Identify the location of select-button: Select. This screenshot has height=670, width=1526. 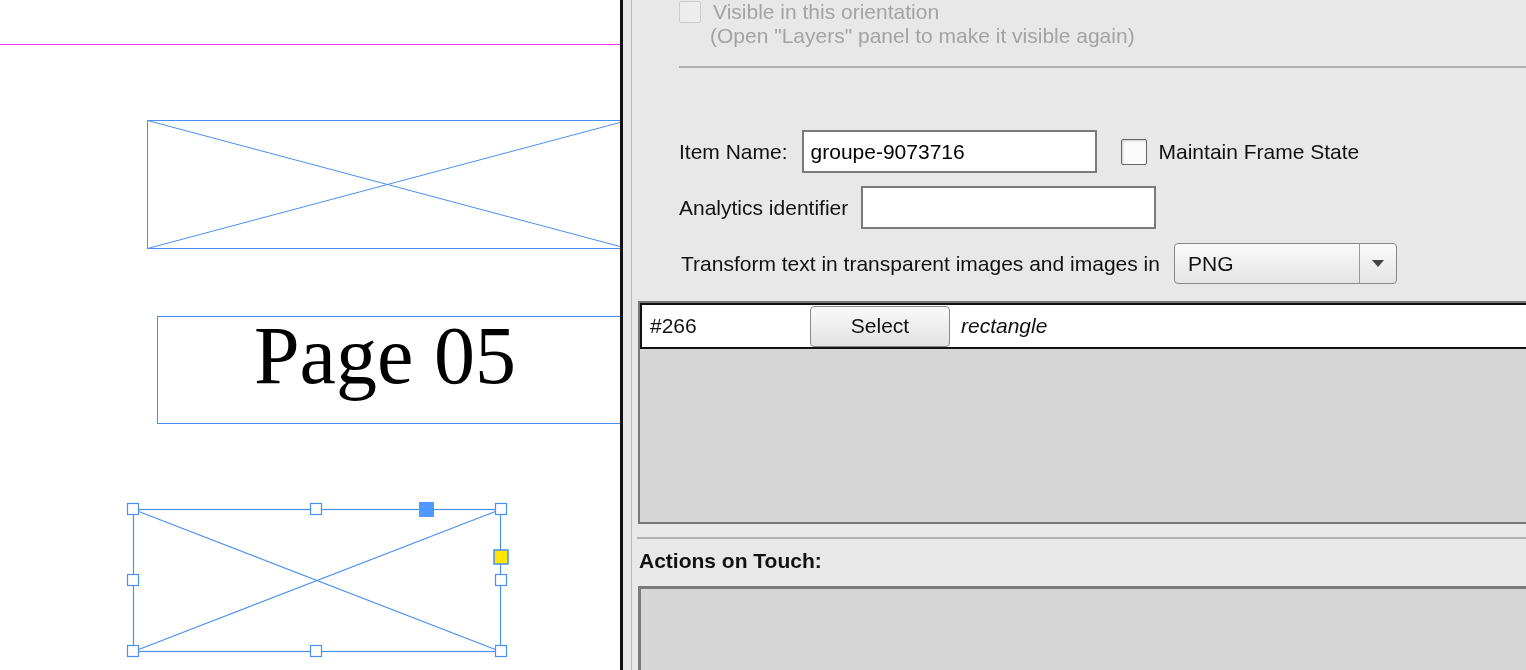
(880, 326).